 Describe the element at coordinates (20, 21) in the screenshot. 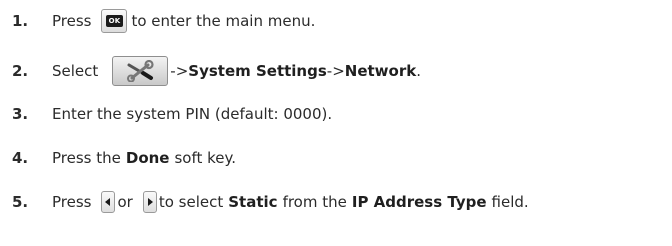

I see `step-number: 1.` at that location.